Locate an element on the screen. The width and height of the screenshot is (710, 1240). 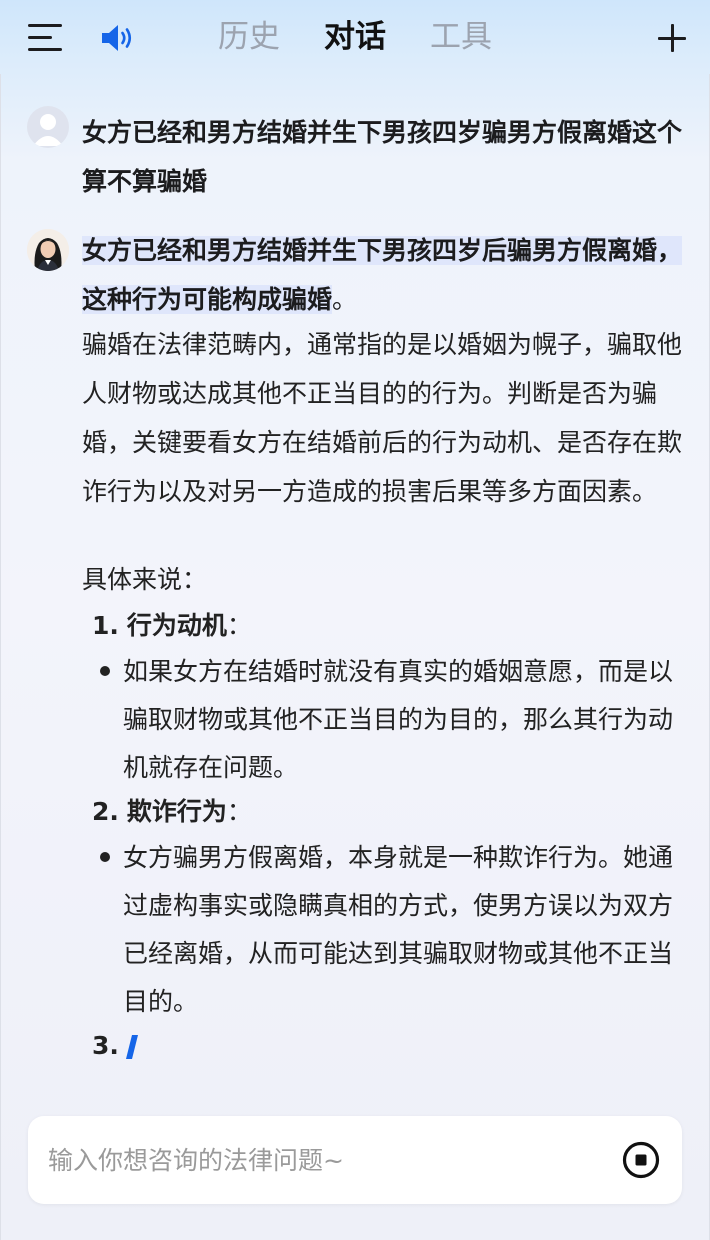
menu-icon is located at coordinates (45, 38).